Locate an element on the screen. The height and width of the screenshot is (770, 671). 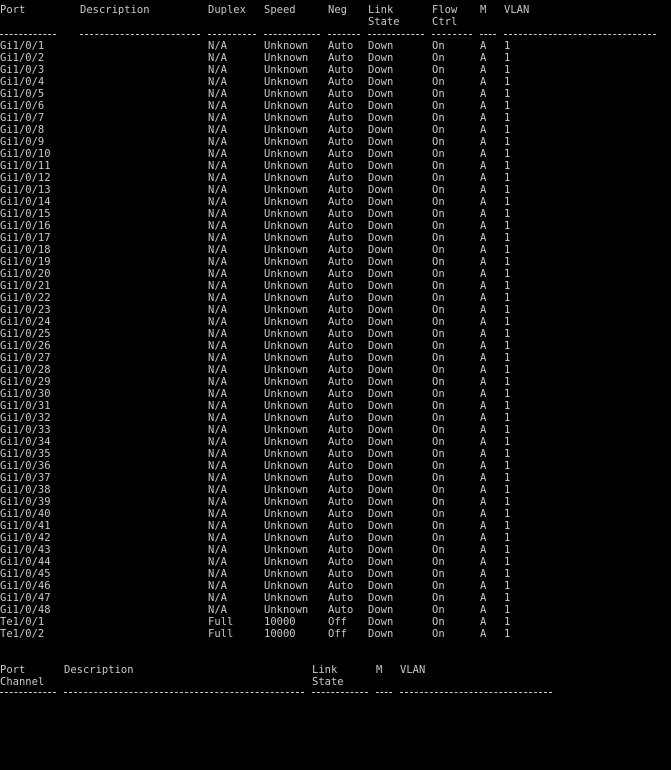
pc-separator-port is located at coordinates (28, 692).